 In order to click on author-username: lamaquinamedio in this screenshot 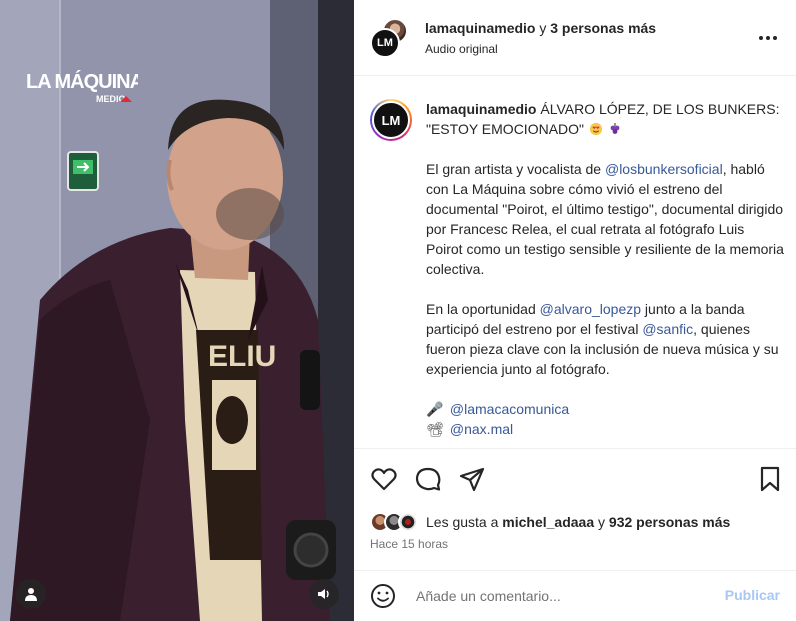, I will do `click(480, 28)`.